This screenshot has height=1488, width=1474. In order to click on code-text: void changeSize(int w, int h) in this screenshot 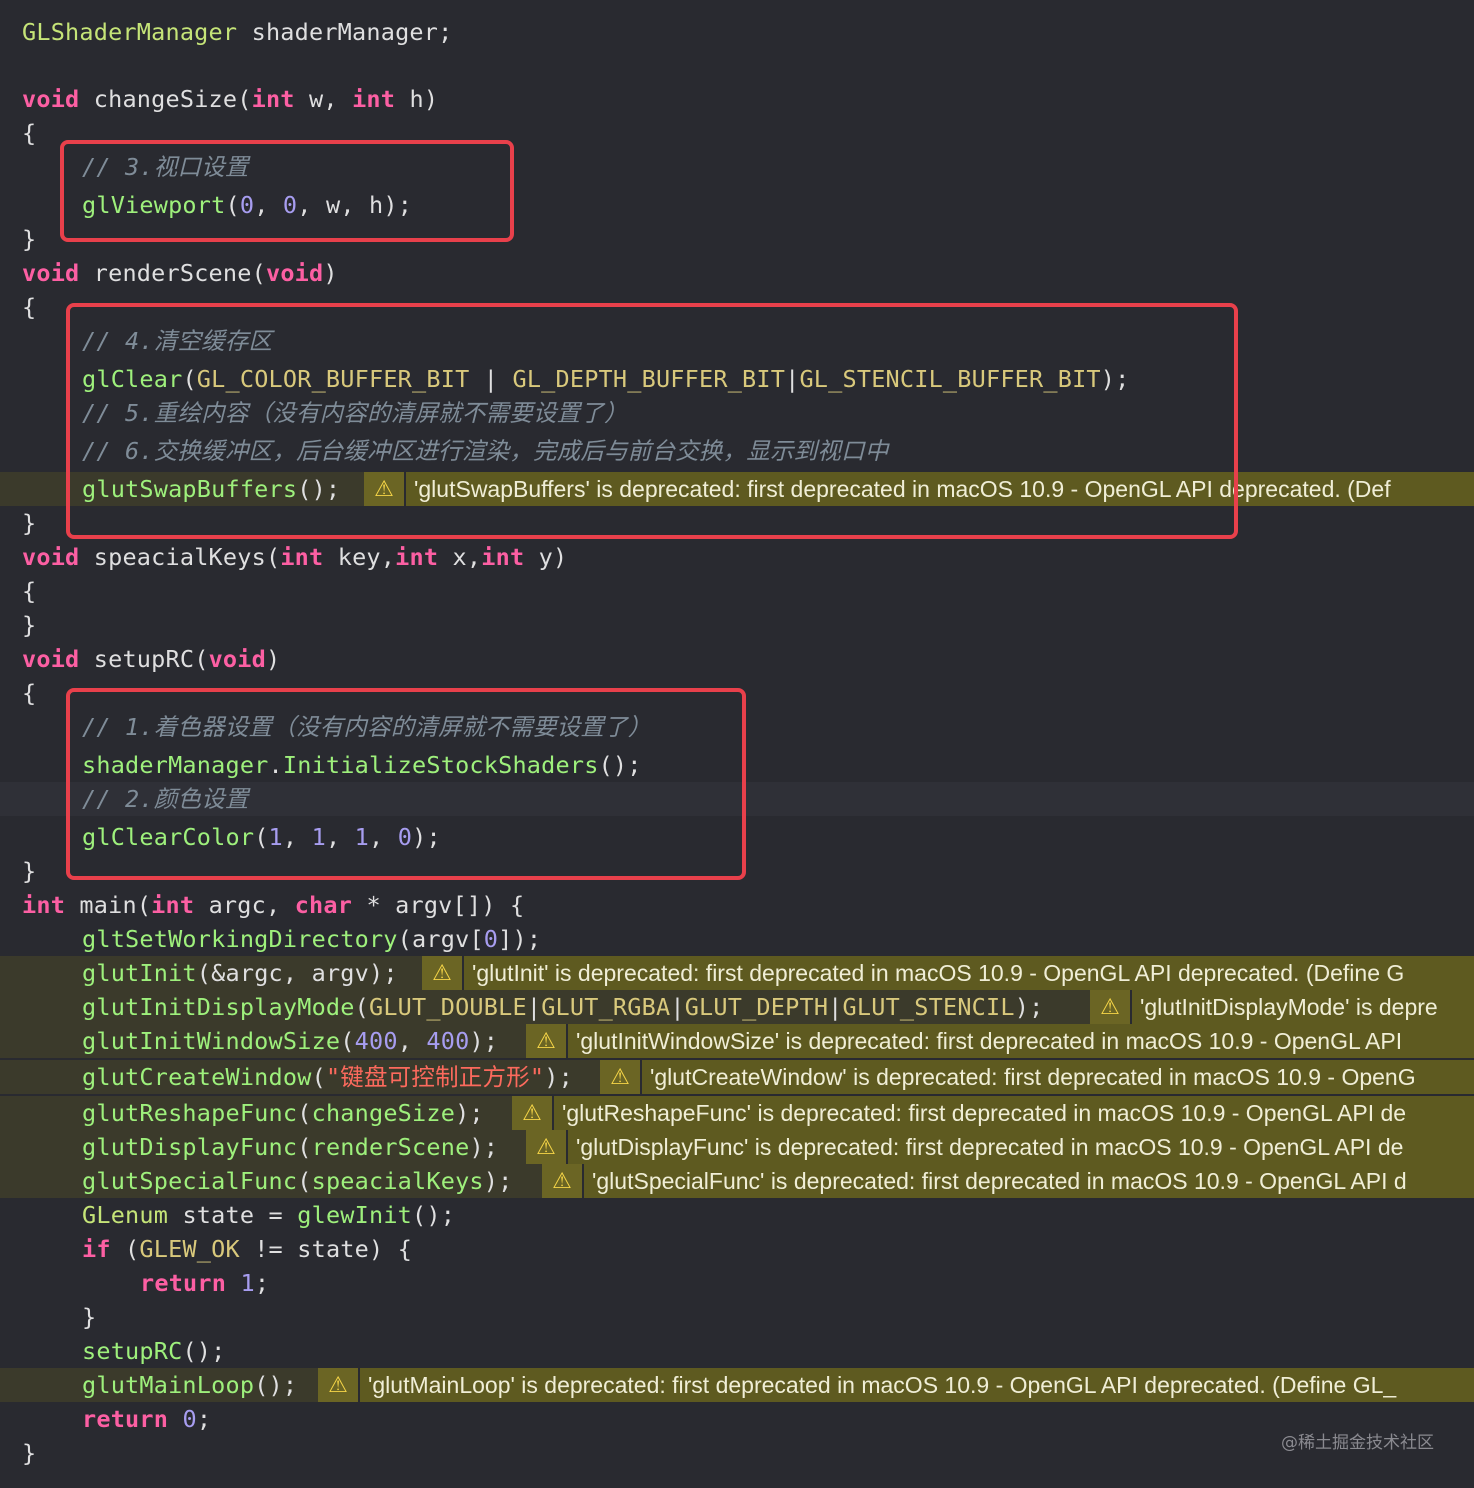, I will do `click(230, 99)`.